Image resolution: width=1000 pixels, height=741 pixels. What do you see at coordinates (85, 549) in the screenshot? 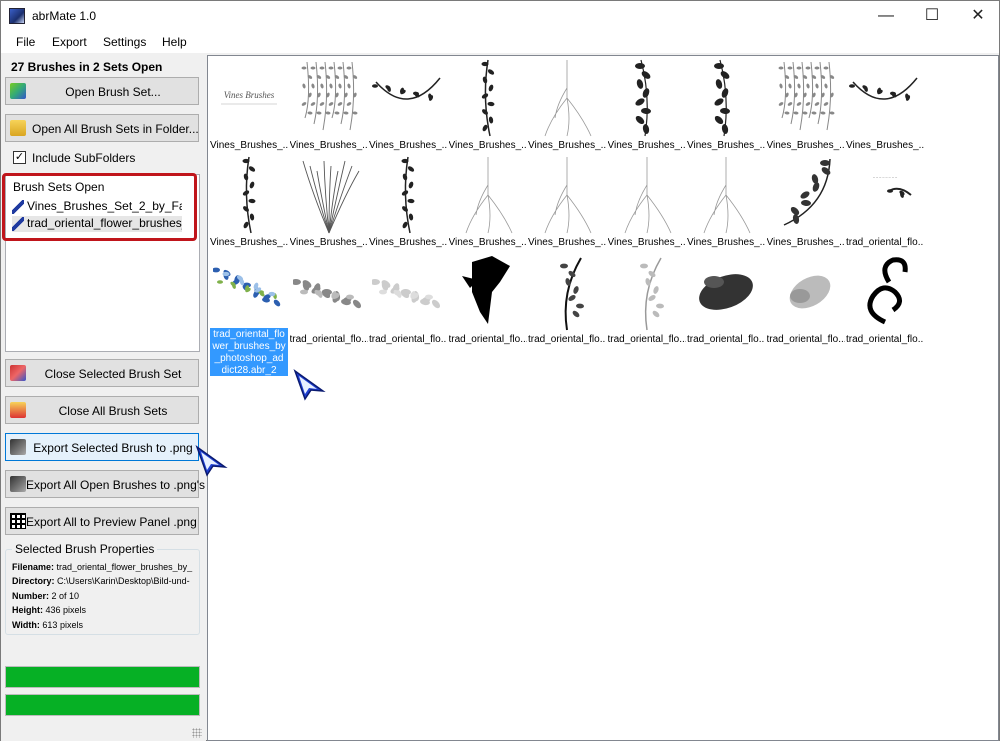
I see `properties-title: Selected Brush Properties` at bounding box center [85, 549].